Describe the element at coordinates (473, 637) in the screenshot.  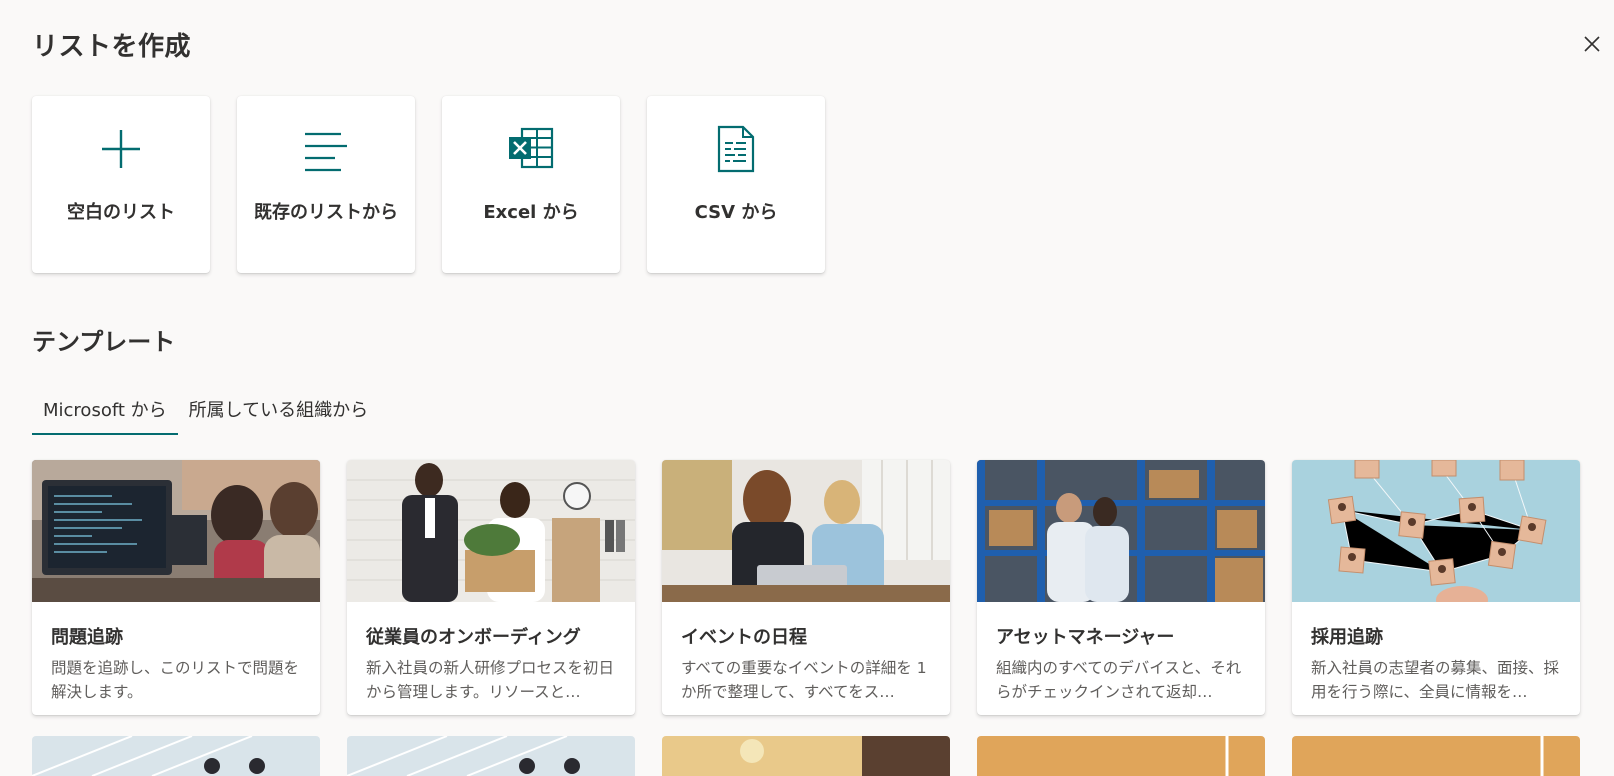
I see `template-title: 従業員のオンボーディング` at that location.